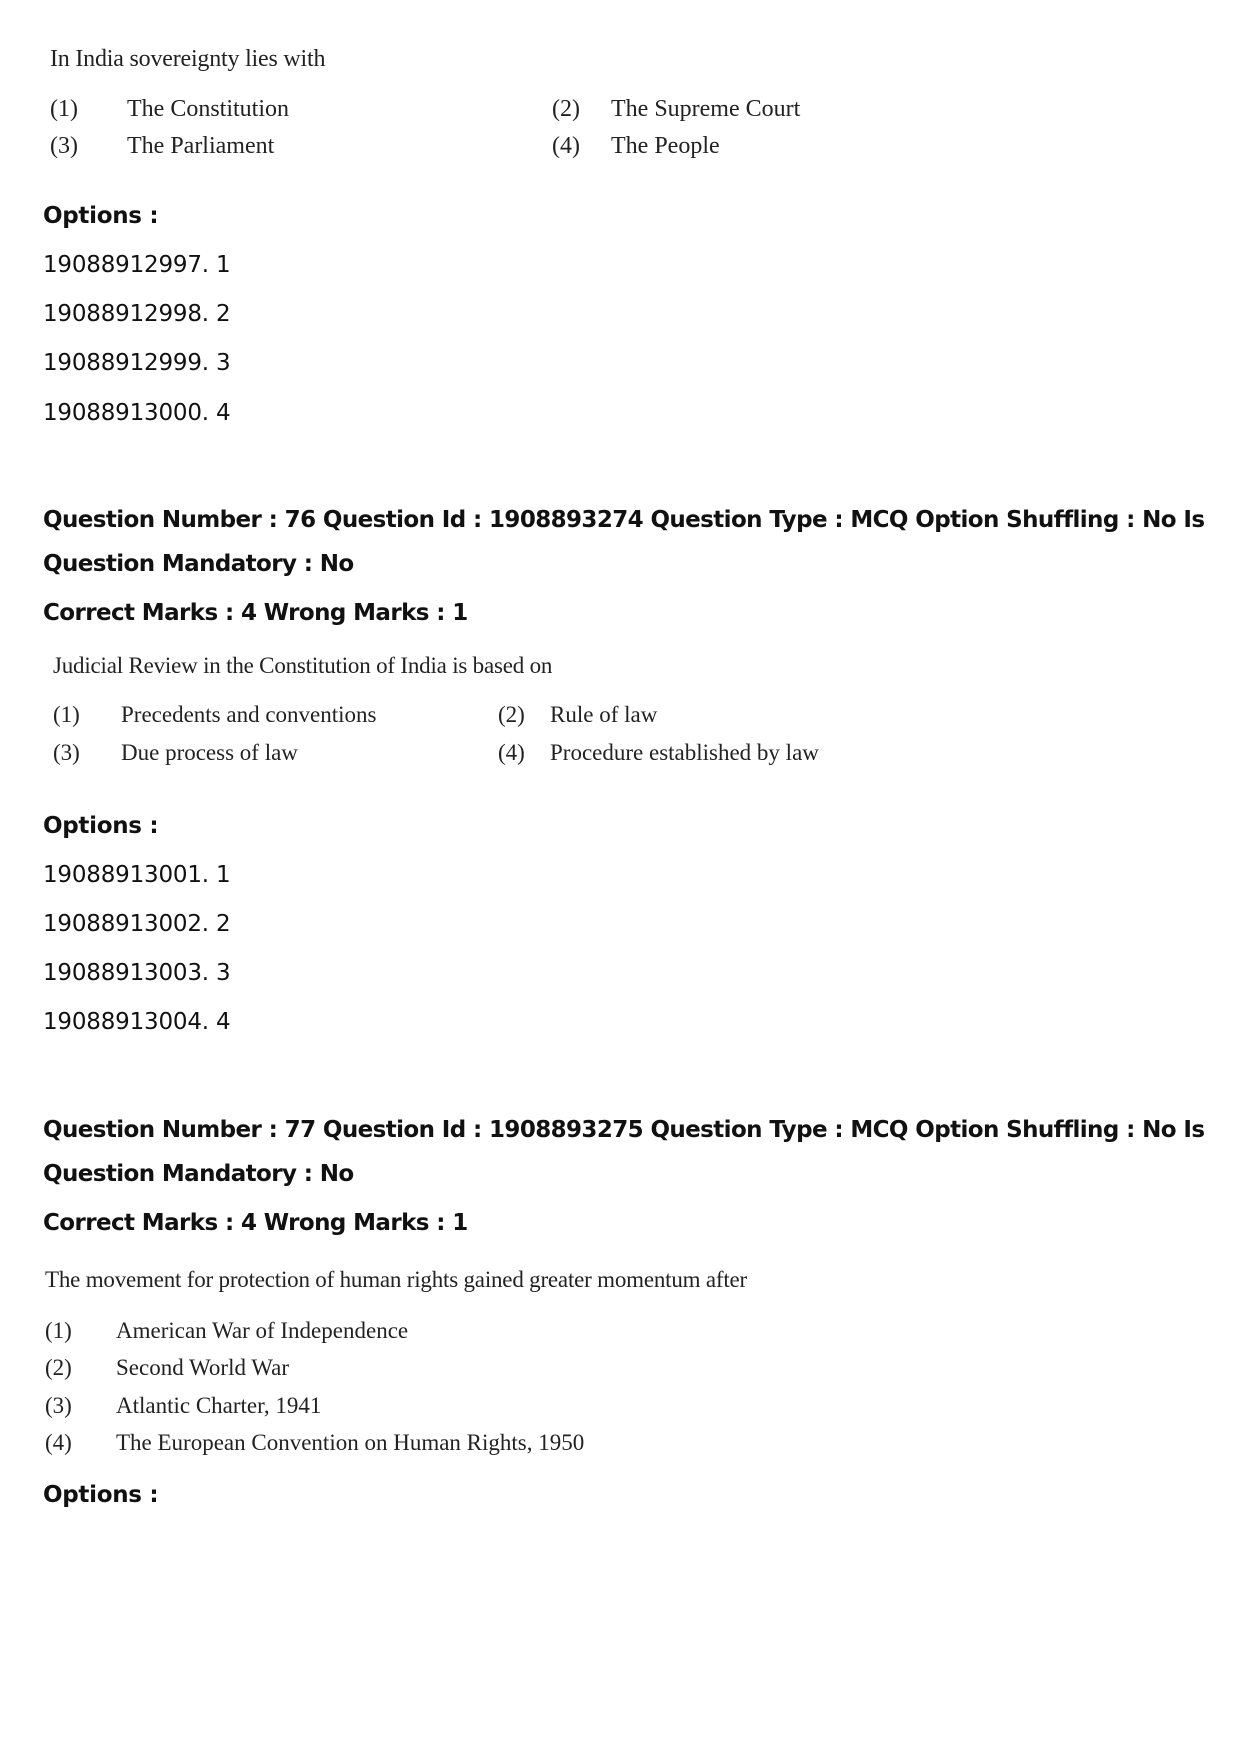 The height and width of the screenshot is (1755, 1240). What do you see at coordinates (203, 1367) in the screenshot?
I see `choice-text: Second World War` at bounding box center [203, 1367].